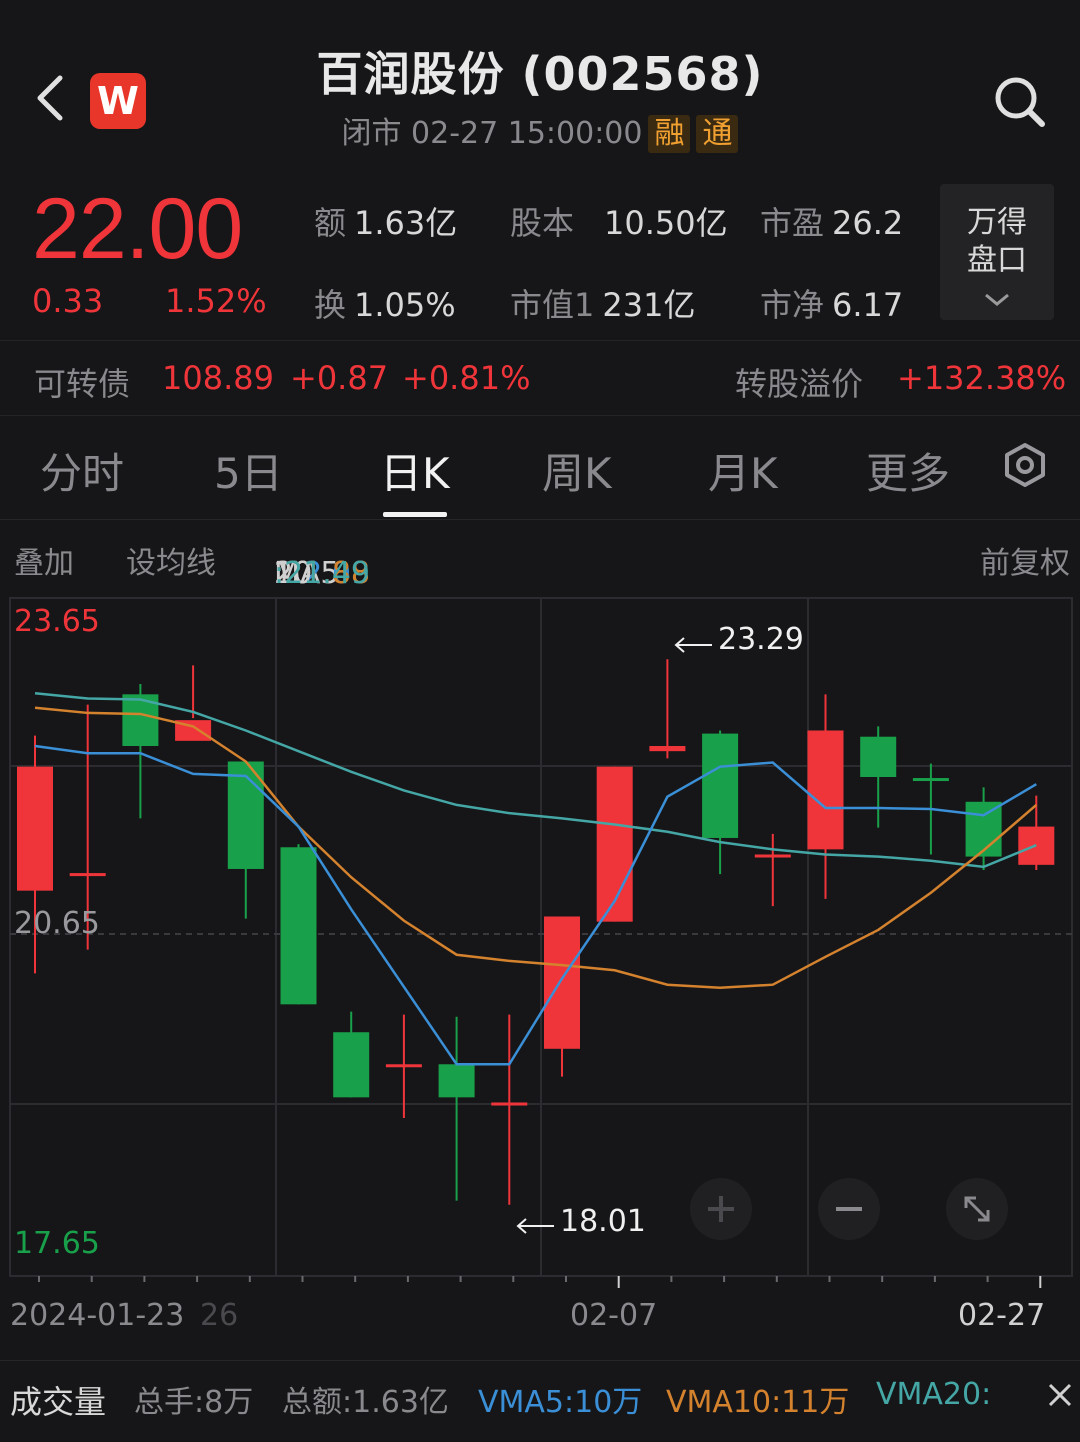  I want to click on wind-orderbook-button: 万得 盘口, so click(997, 252).